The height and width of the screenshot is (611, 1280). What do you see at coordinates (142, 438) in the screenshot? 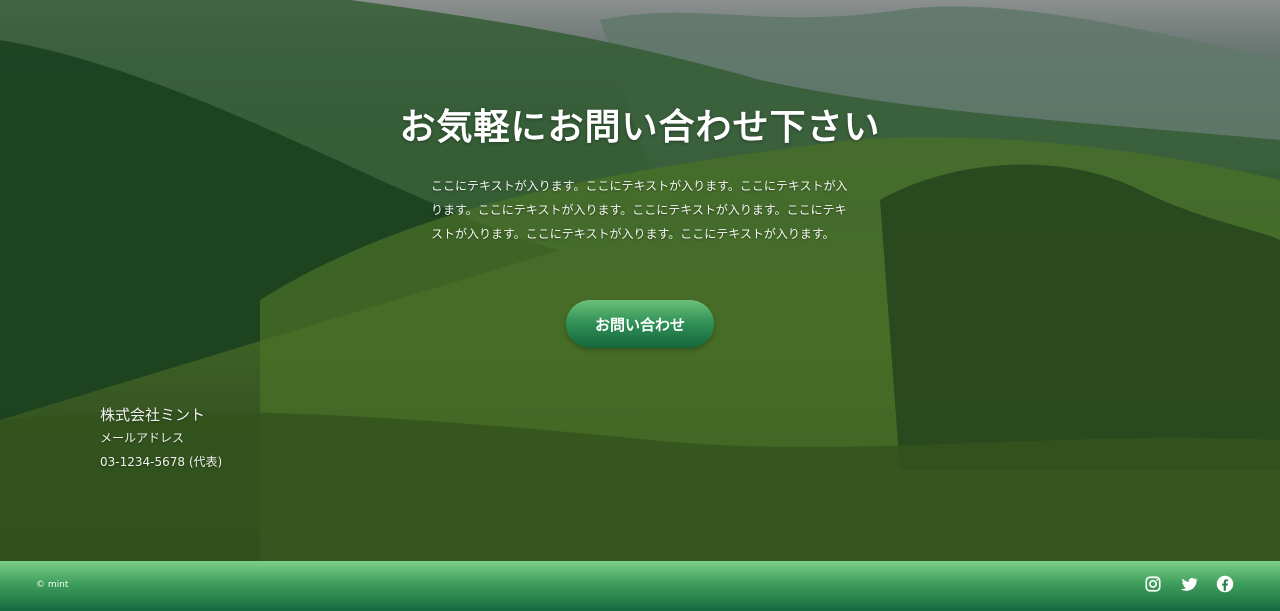
I see `email-label: メールアドレス` at bounding box center [142, 438].